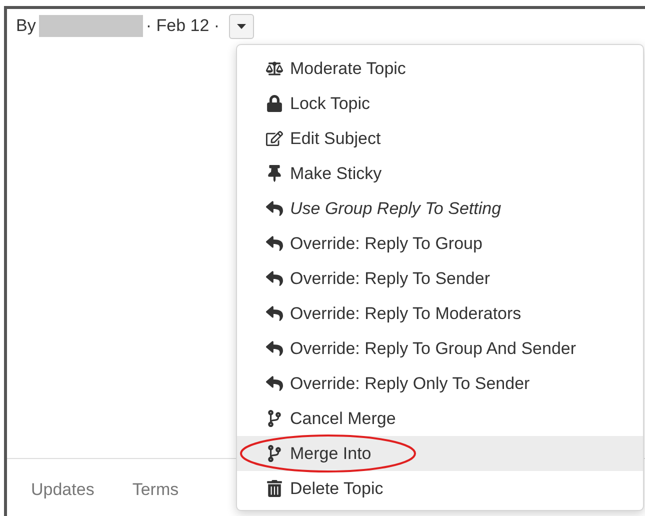  Describe the element at coordinates (440, 383) in the screenshot. I see `menu-item: Override: Reply Only To Sender` at that location.